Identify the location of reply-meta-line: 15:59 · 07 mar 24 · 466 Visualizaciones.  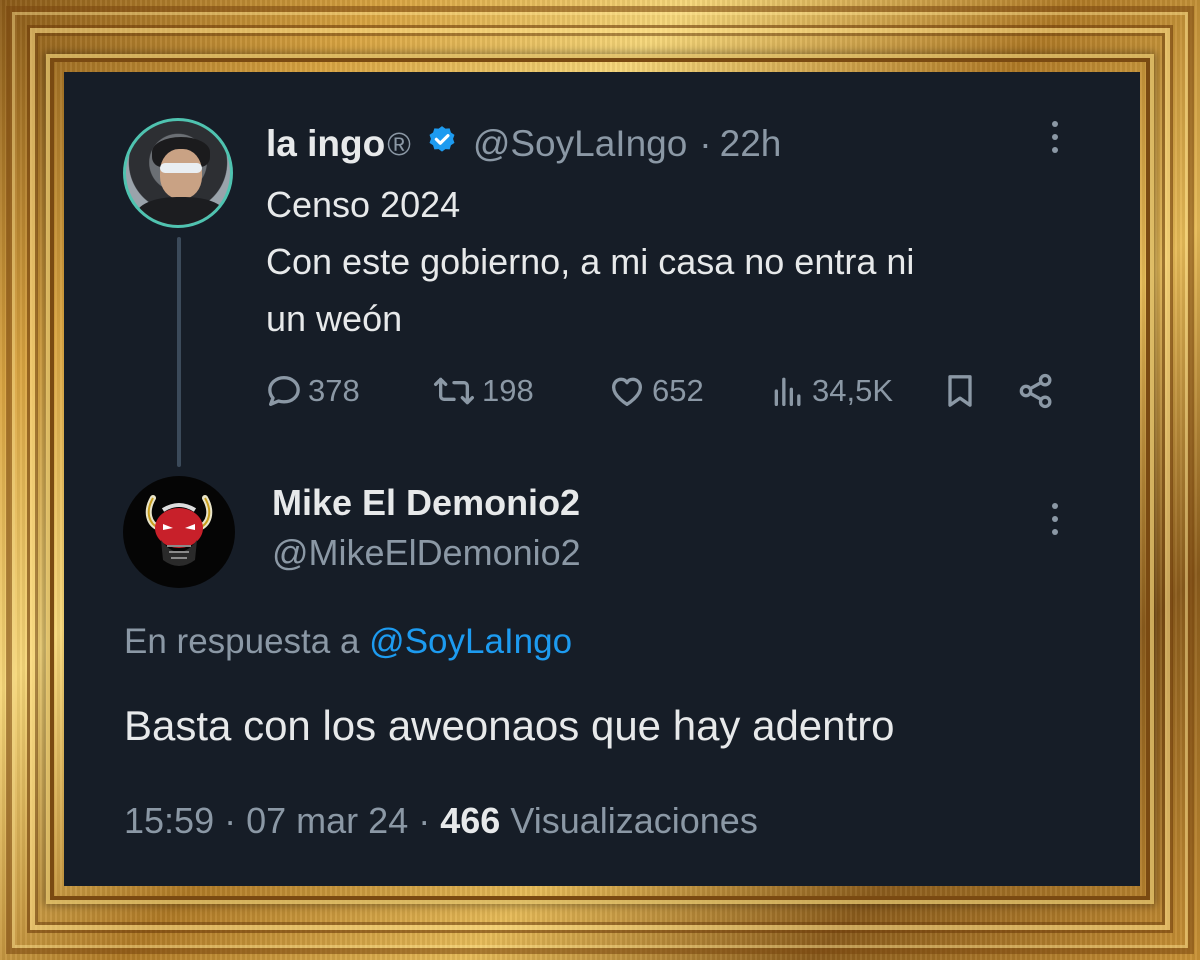
(441, 821).